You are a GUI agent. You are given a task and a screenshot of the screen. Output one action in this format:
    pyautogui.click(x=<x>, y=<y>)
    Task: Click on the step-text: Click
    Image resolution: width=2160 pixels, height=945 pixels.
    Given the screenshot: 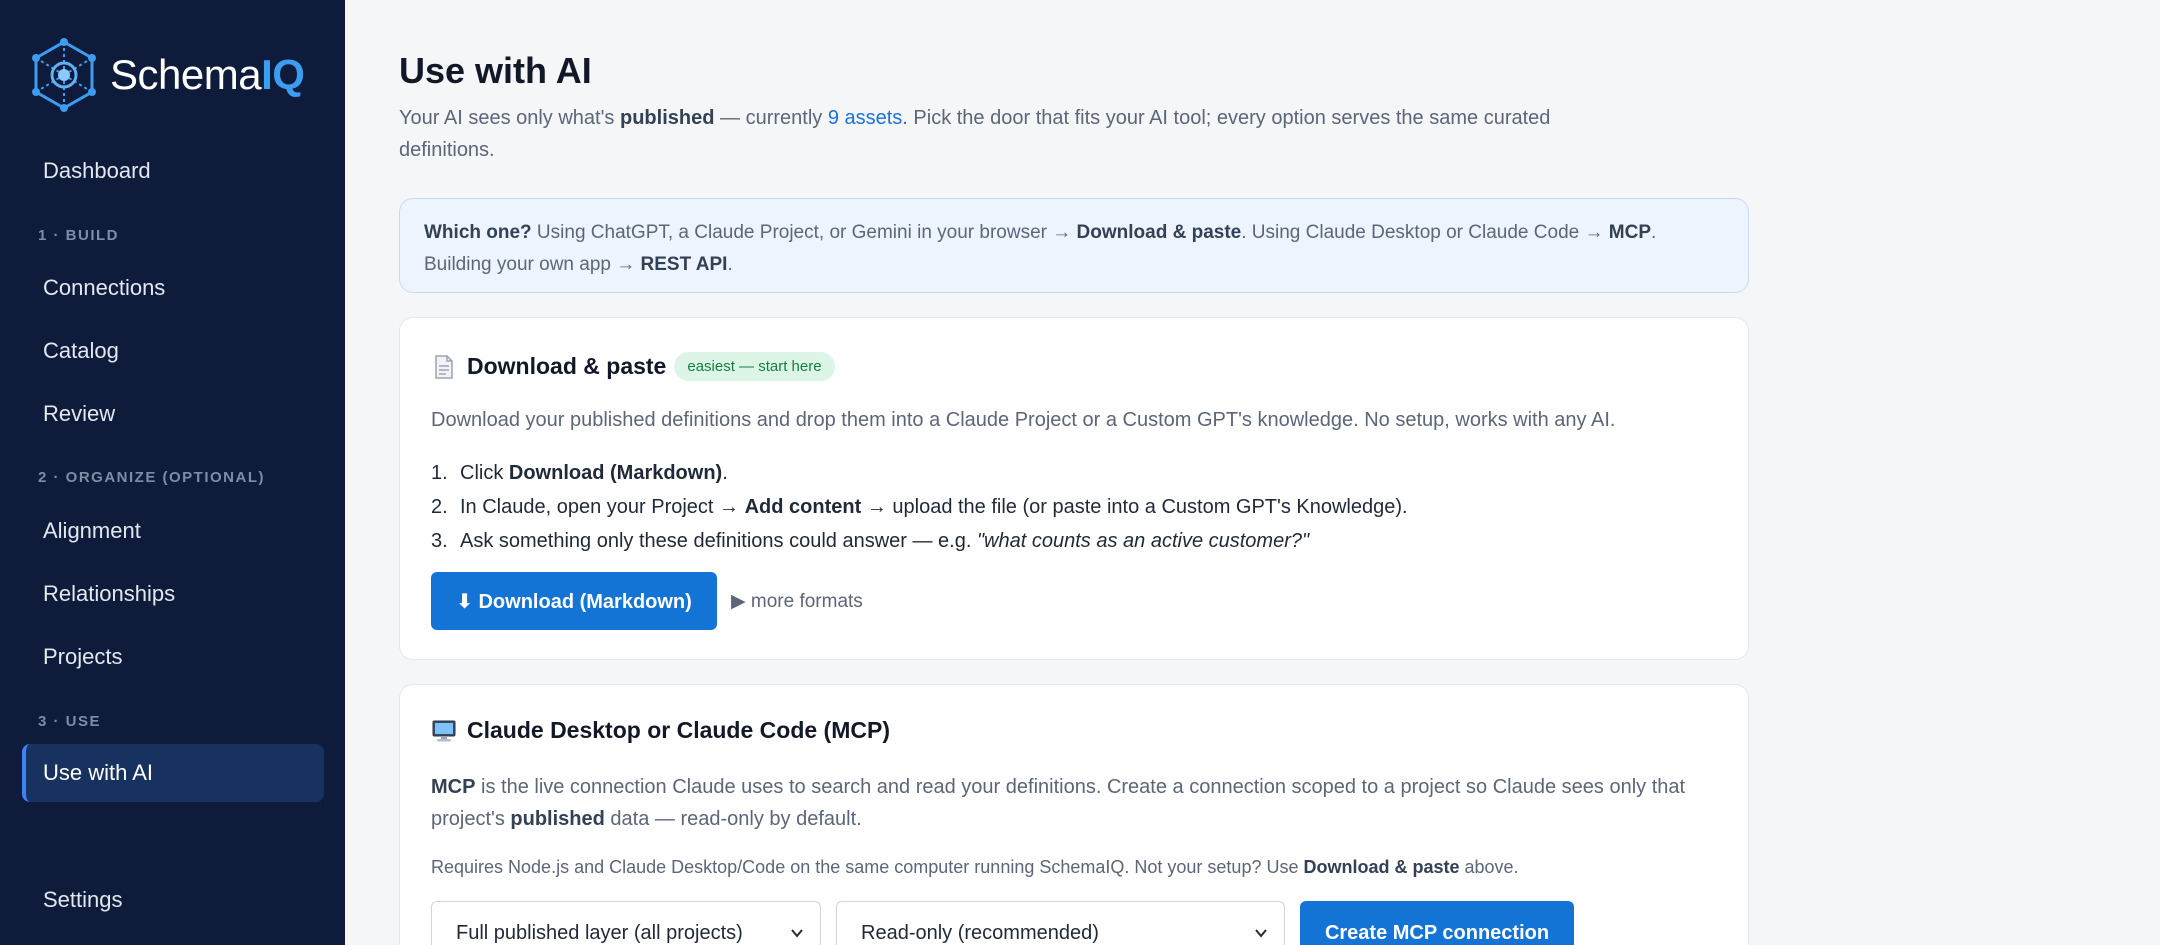 What is the action you would take?
    pyautogui.click(x=484, y=473)
    